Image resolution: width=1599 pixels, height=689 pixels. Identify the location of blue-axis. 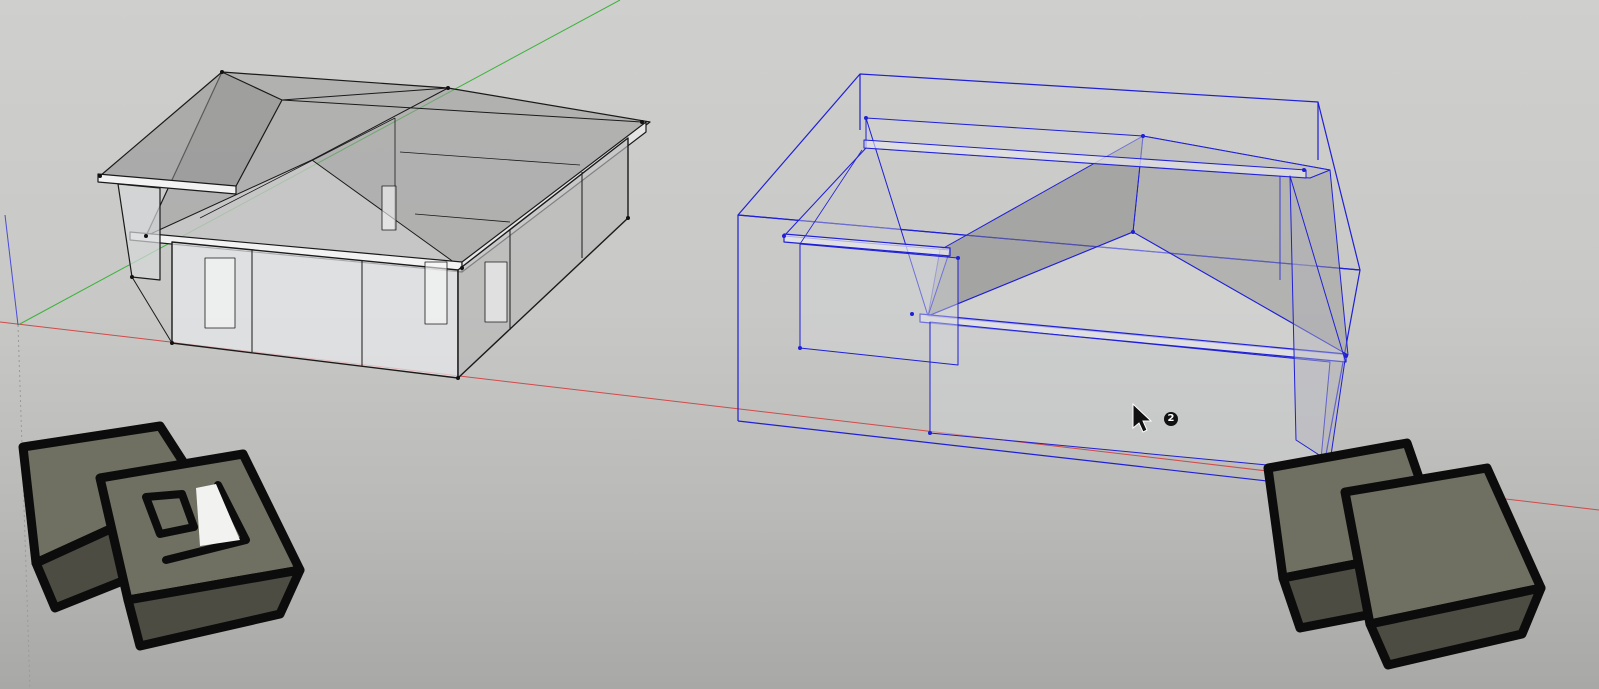
(11, 270).